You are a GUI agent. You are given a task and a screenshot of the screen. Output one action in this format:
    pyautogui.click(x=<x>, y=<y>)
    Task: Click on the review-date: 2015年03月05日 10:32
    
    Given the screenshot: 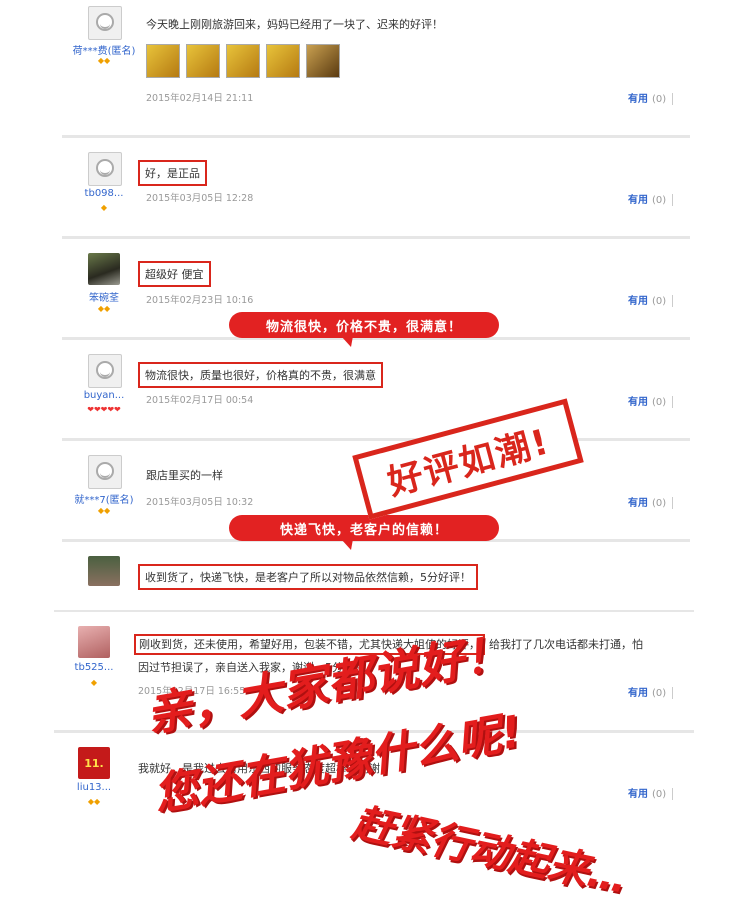 What is the action you would take?
    pyautogui.click(x=200, y=502)
    